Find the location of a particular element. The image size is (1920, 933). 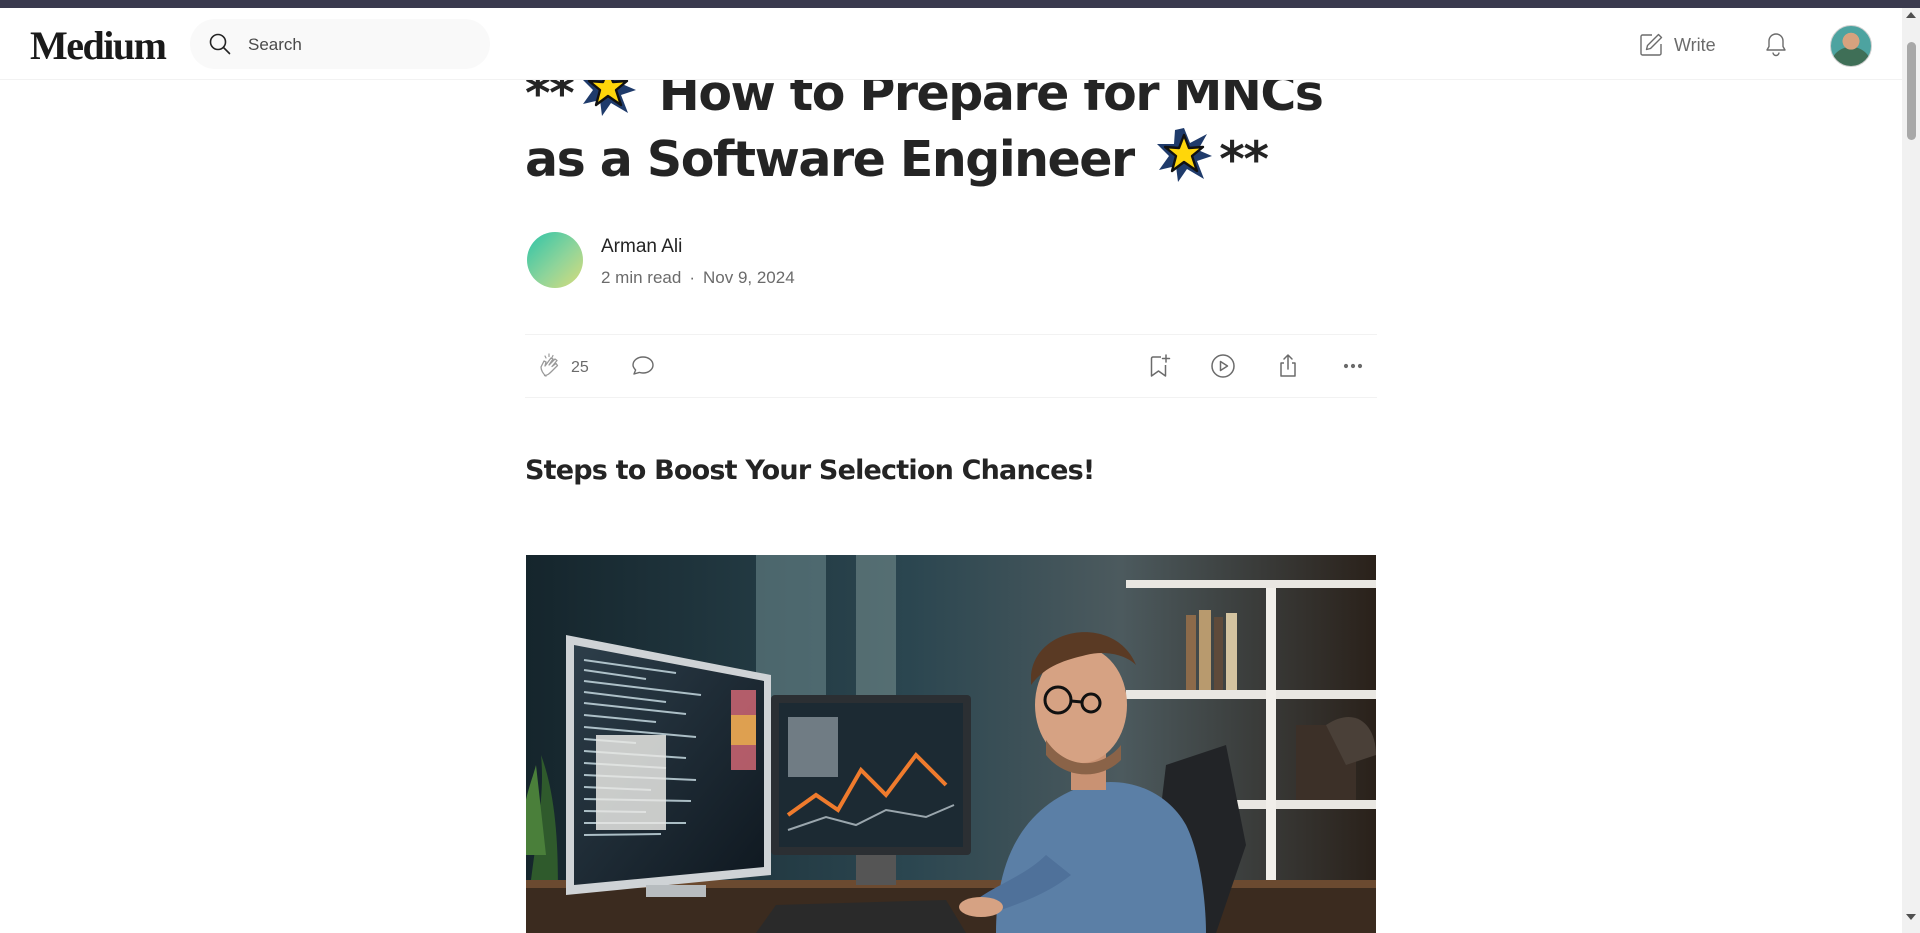

glowing-star-icon is located at coordinates (1185, 155).